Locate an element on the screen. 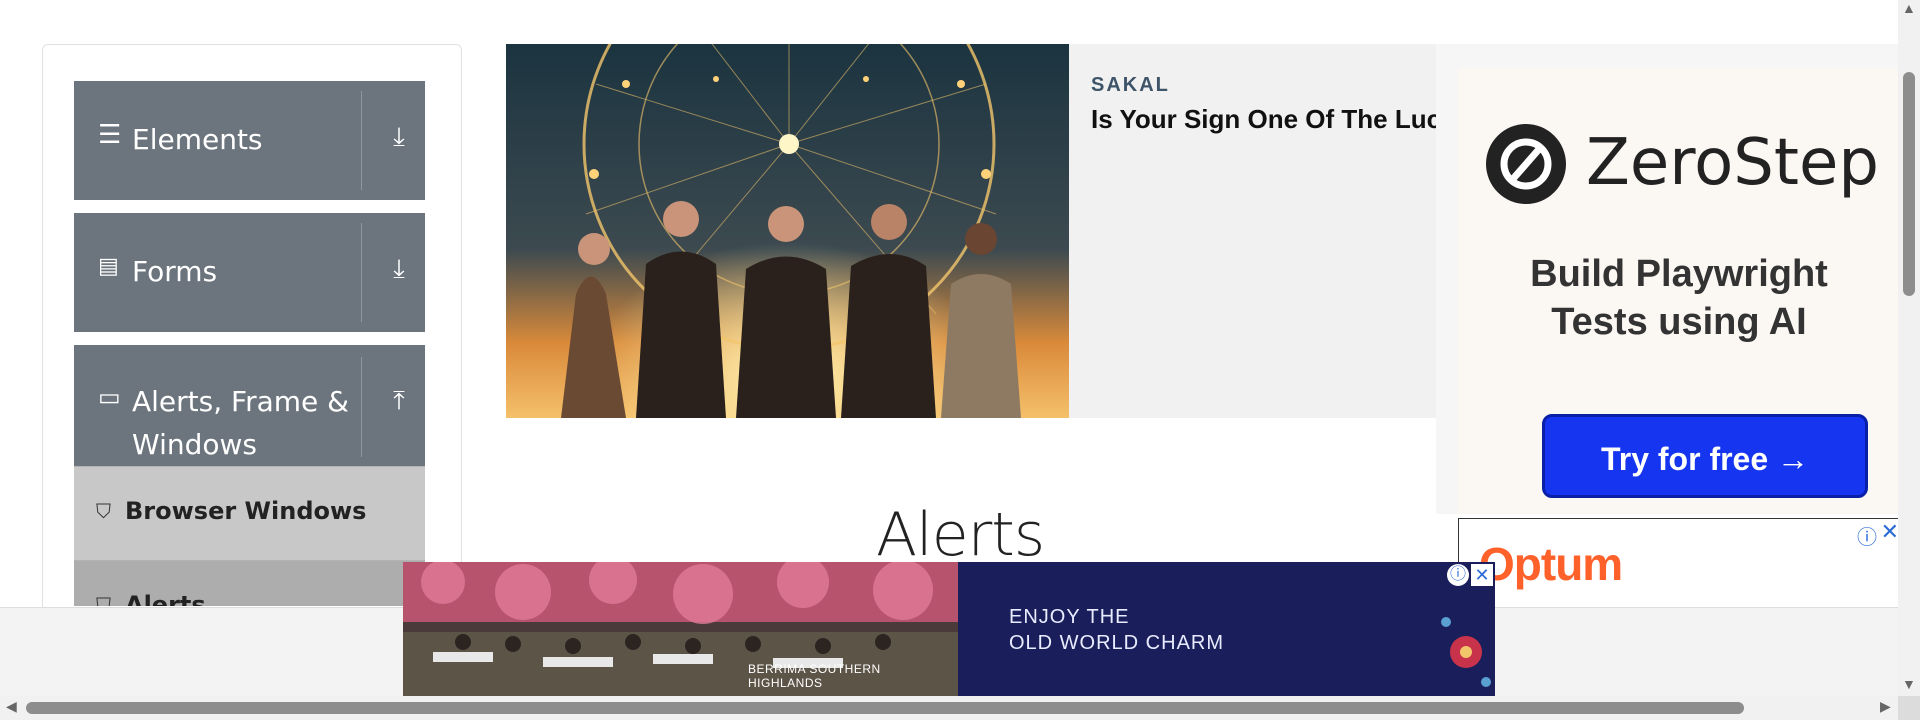 The image size is (1920, 720). horizontal-scrollbar: ◀ ▶ is located at coordinates (949, 708).